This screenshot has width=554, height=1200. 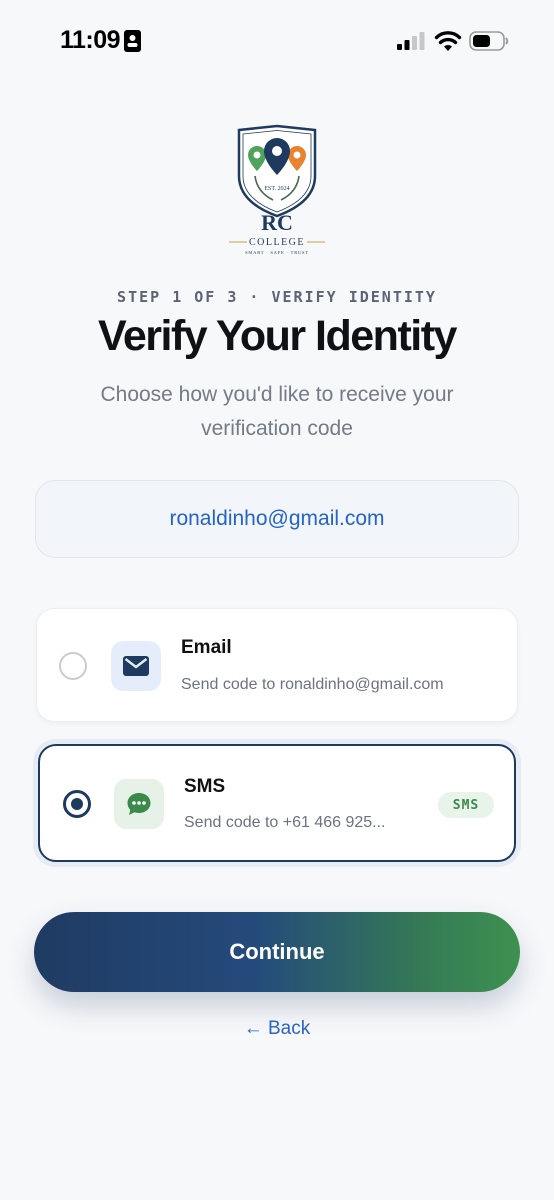 I want to click on status-bar: 11:09, so click(x=277, y=42).